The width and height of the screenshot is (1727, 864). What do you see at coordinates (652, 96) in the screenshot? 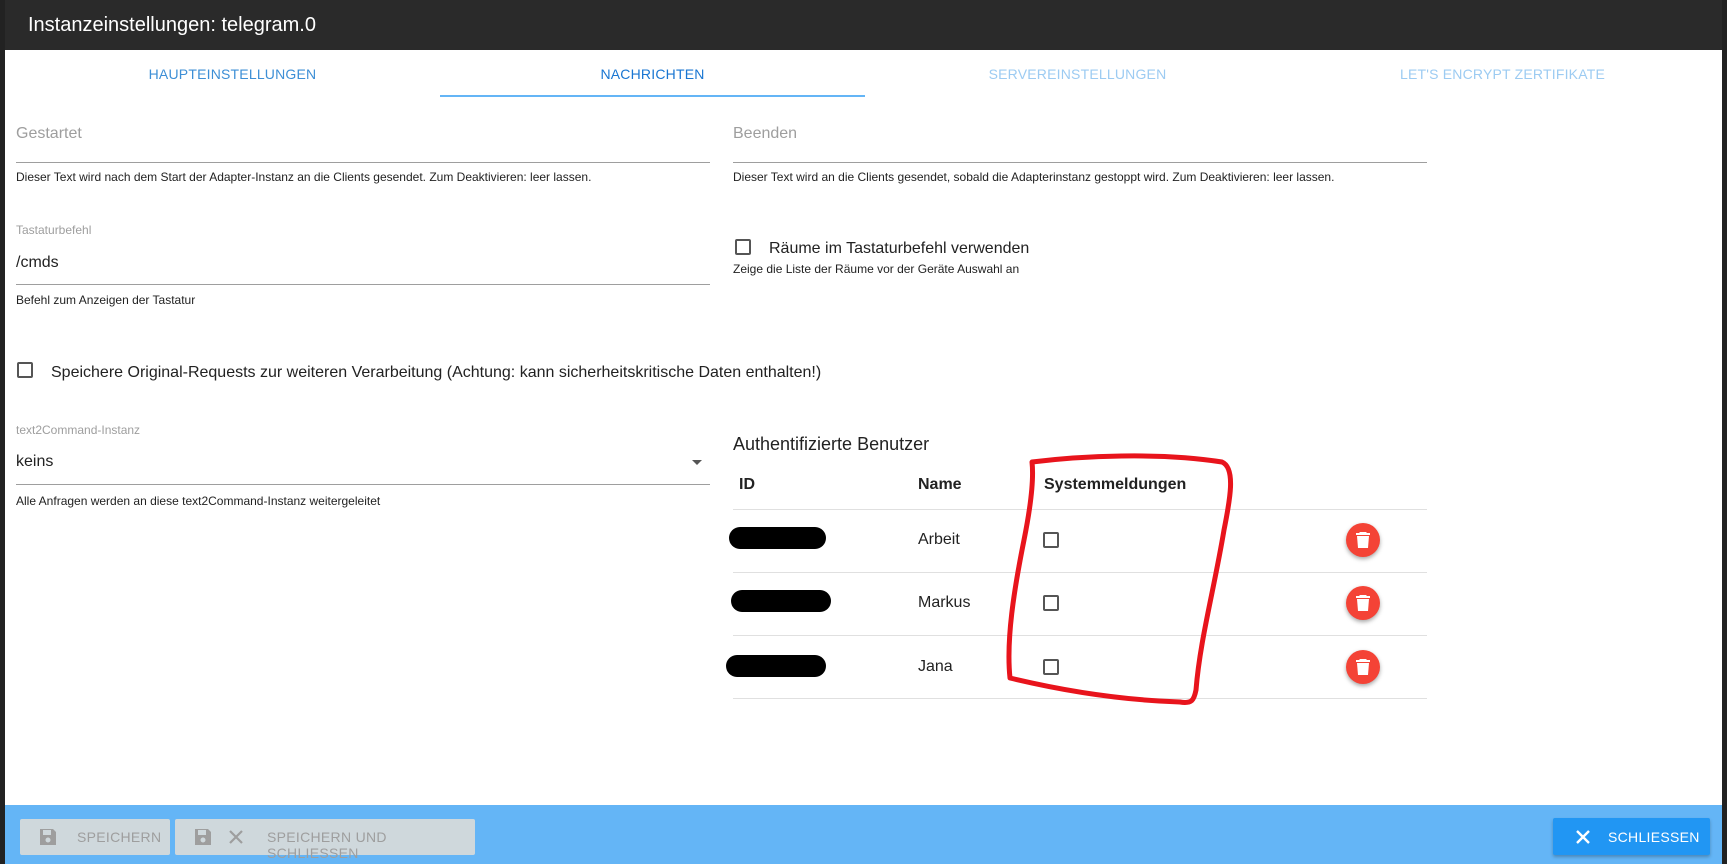
I see `active-tab-indicator` at bounding box center [652, 96].